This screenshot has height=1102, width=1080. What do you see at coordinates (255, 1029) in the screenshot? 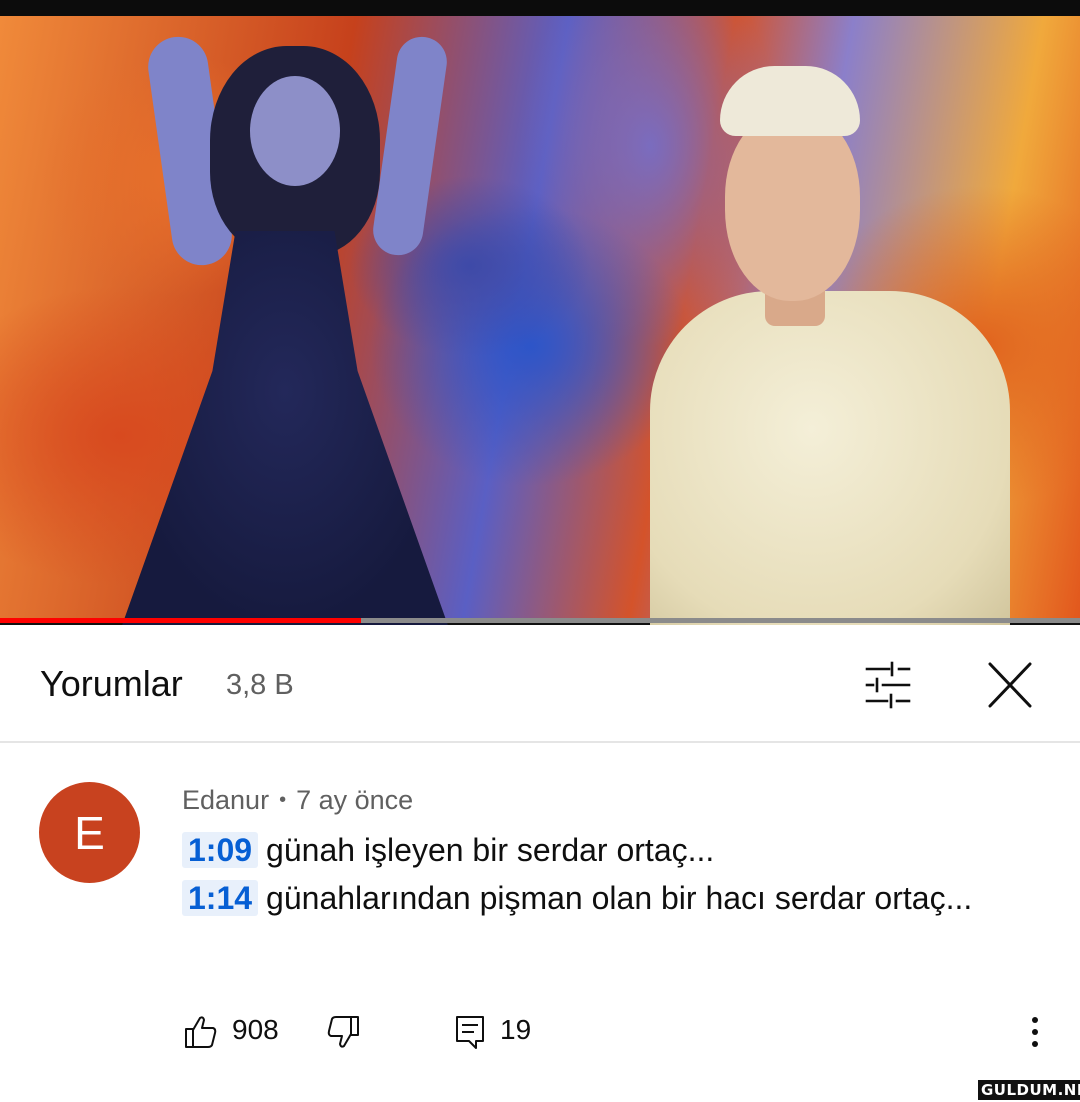
I see `like-count: 908` at bounding box center [255, 1029].